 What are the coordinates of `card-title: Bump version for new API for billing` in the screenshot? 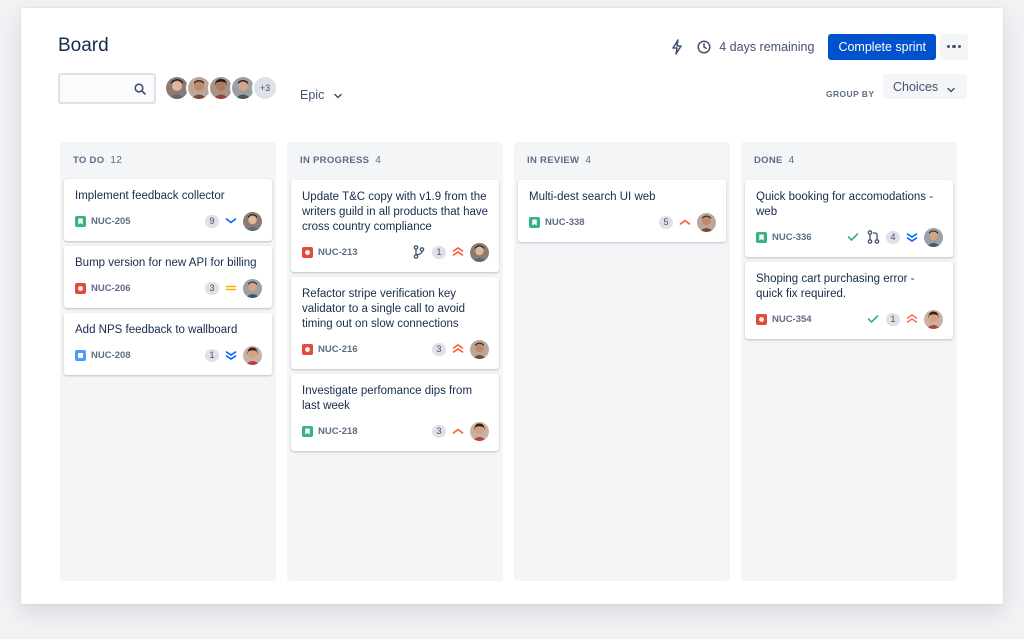 It's located at (166, 263).